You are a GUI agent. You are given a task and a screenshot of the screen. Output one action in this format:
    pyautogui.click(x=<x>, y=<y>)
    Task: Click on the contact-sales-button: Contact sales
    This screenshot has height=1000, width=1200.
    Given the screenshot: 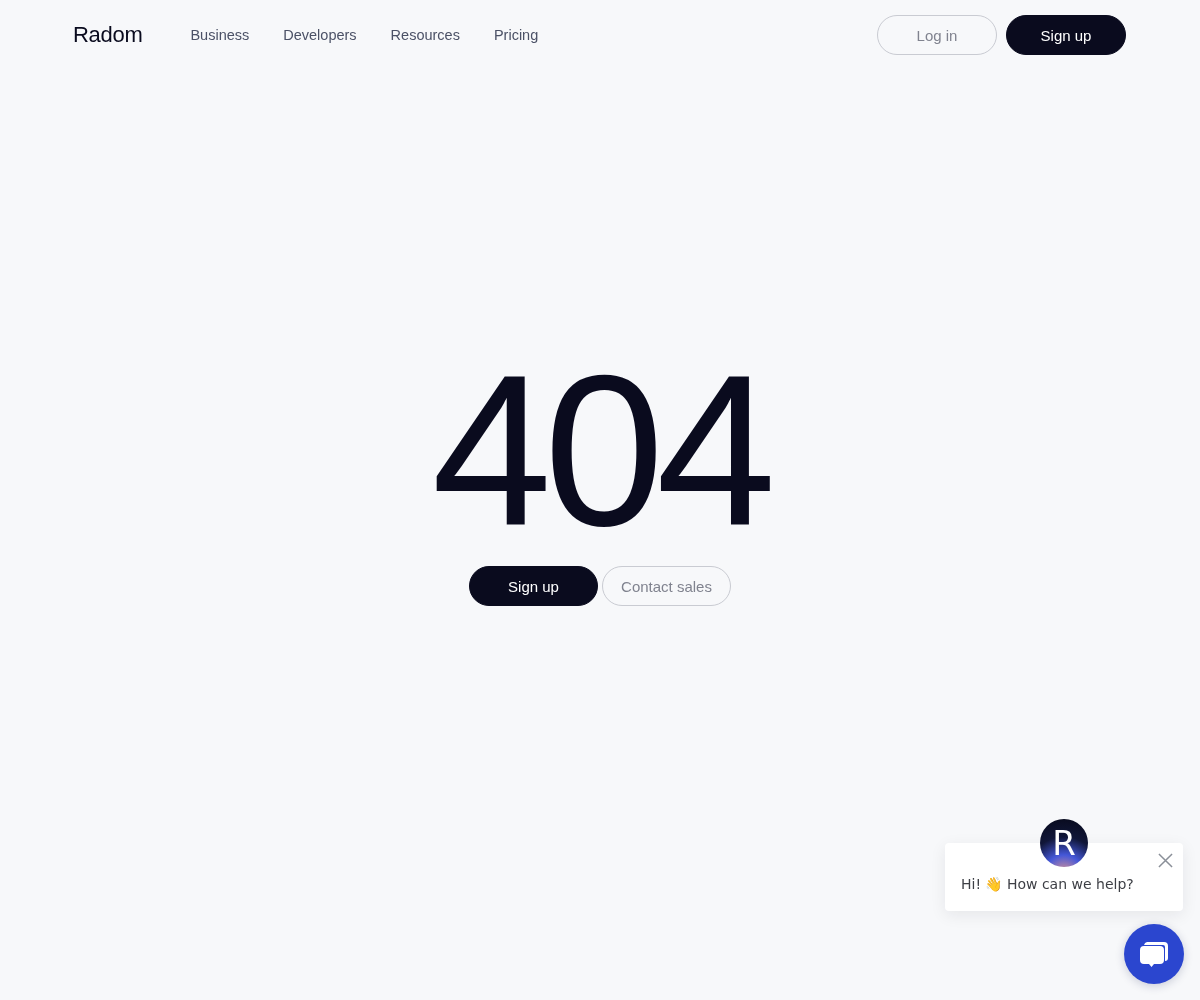 What is the action you would take?
    pyautogui.click(x=666, y=586)
    